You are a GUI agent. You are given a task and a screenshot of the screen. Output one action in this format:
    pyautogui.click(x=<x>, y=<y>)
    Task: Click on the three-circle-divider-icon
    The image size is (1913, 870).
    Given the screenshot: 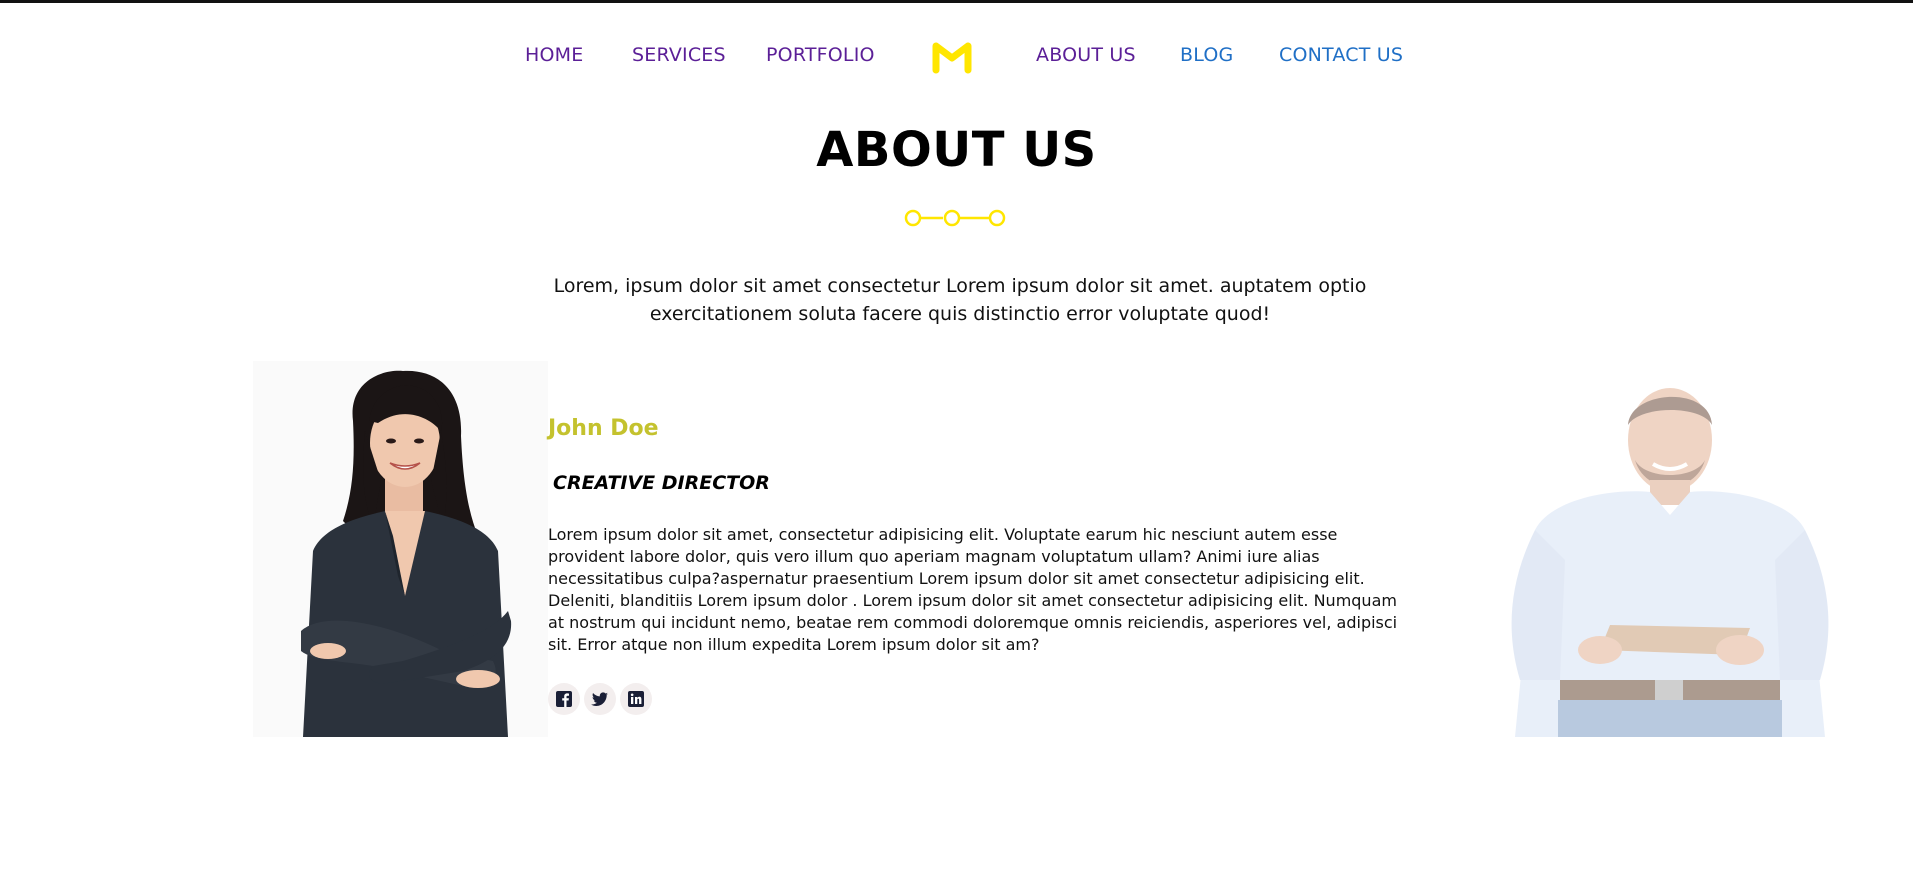 What is the action you would take?
    pyautogui.click(x=959, y=218)
    